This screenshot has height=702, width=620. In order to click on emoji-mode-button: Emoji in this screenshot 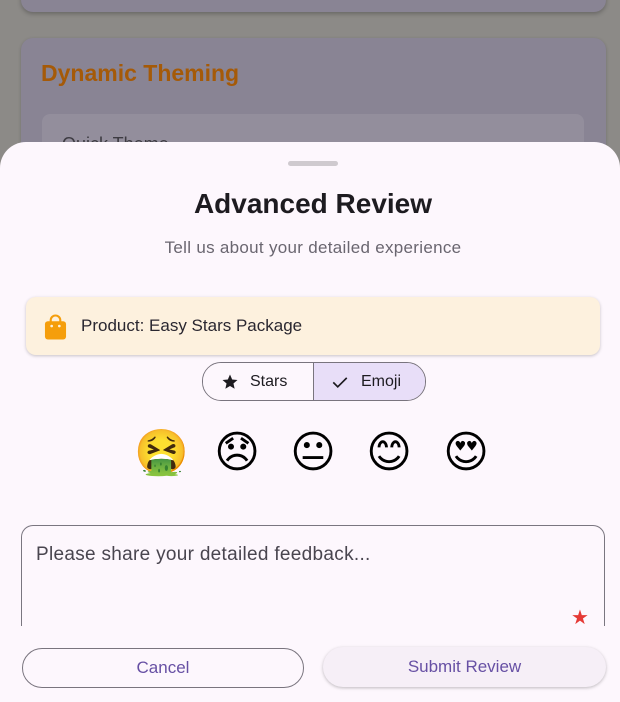, I will do `click(369, 381)`.